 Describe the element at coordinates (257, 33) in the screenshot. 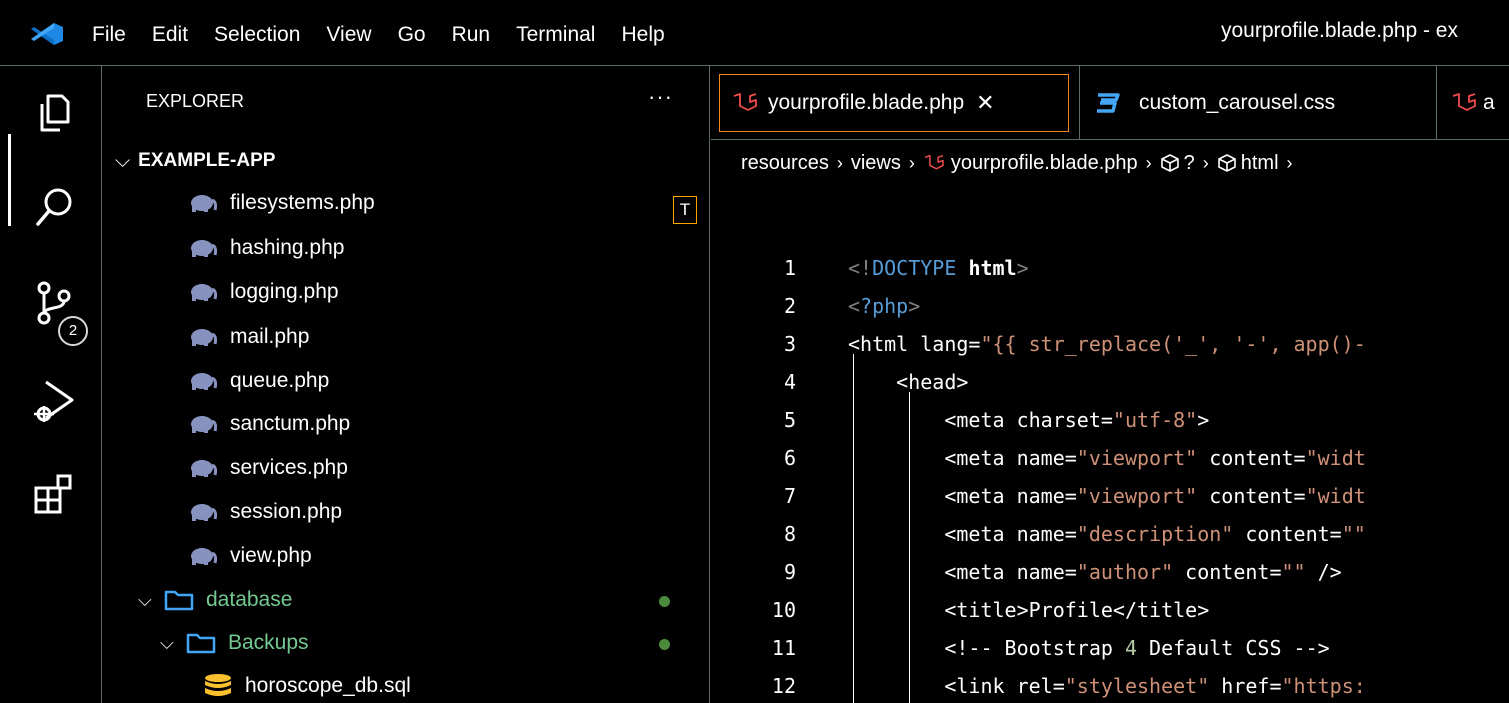

I see `menu-selection: Selection` at that location.